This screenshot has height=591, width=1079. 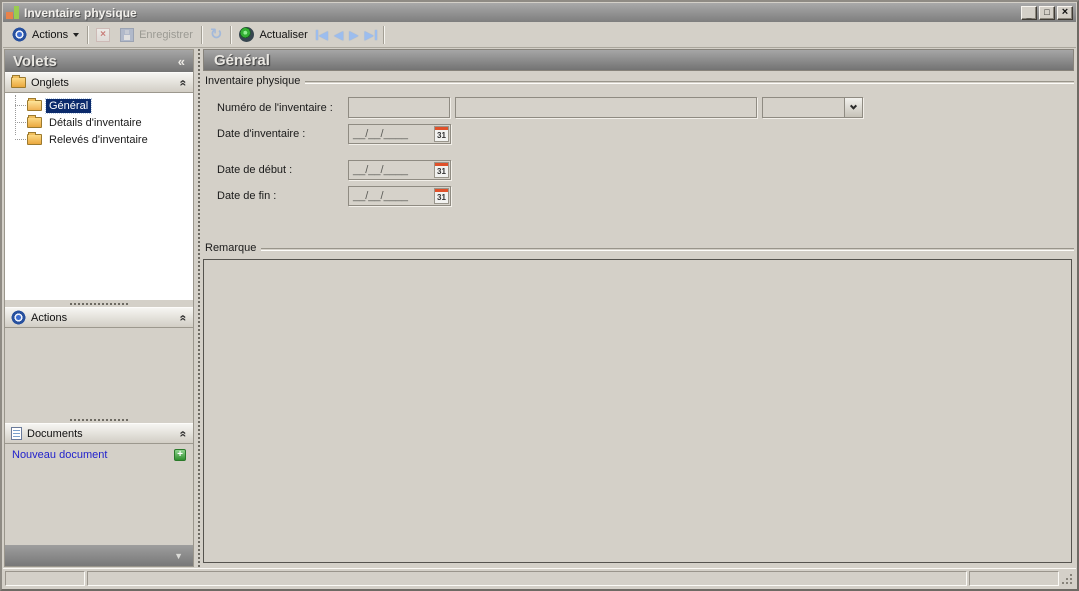 I want to click on date-fin-label: Date de fin :, so click(x=247, y=195).